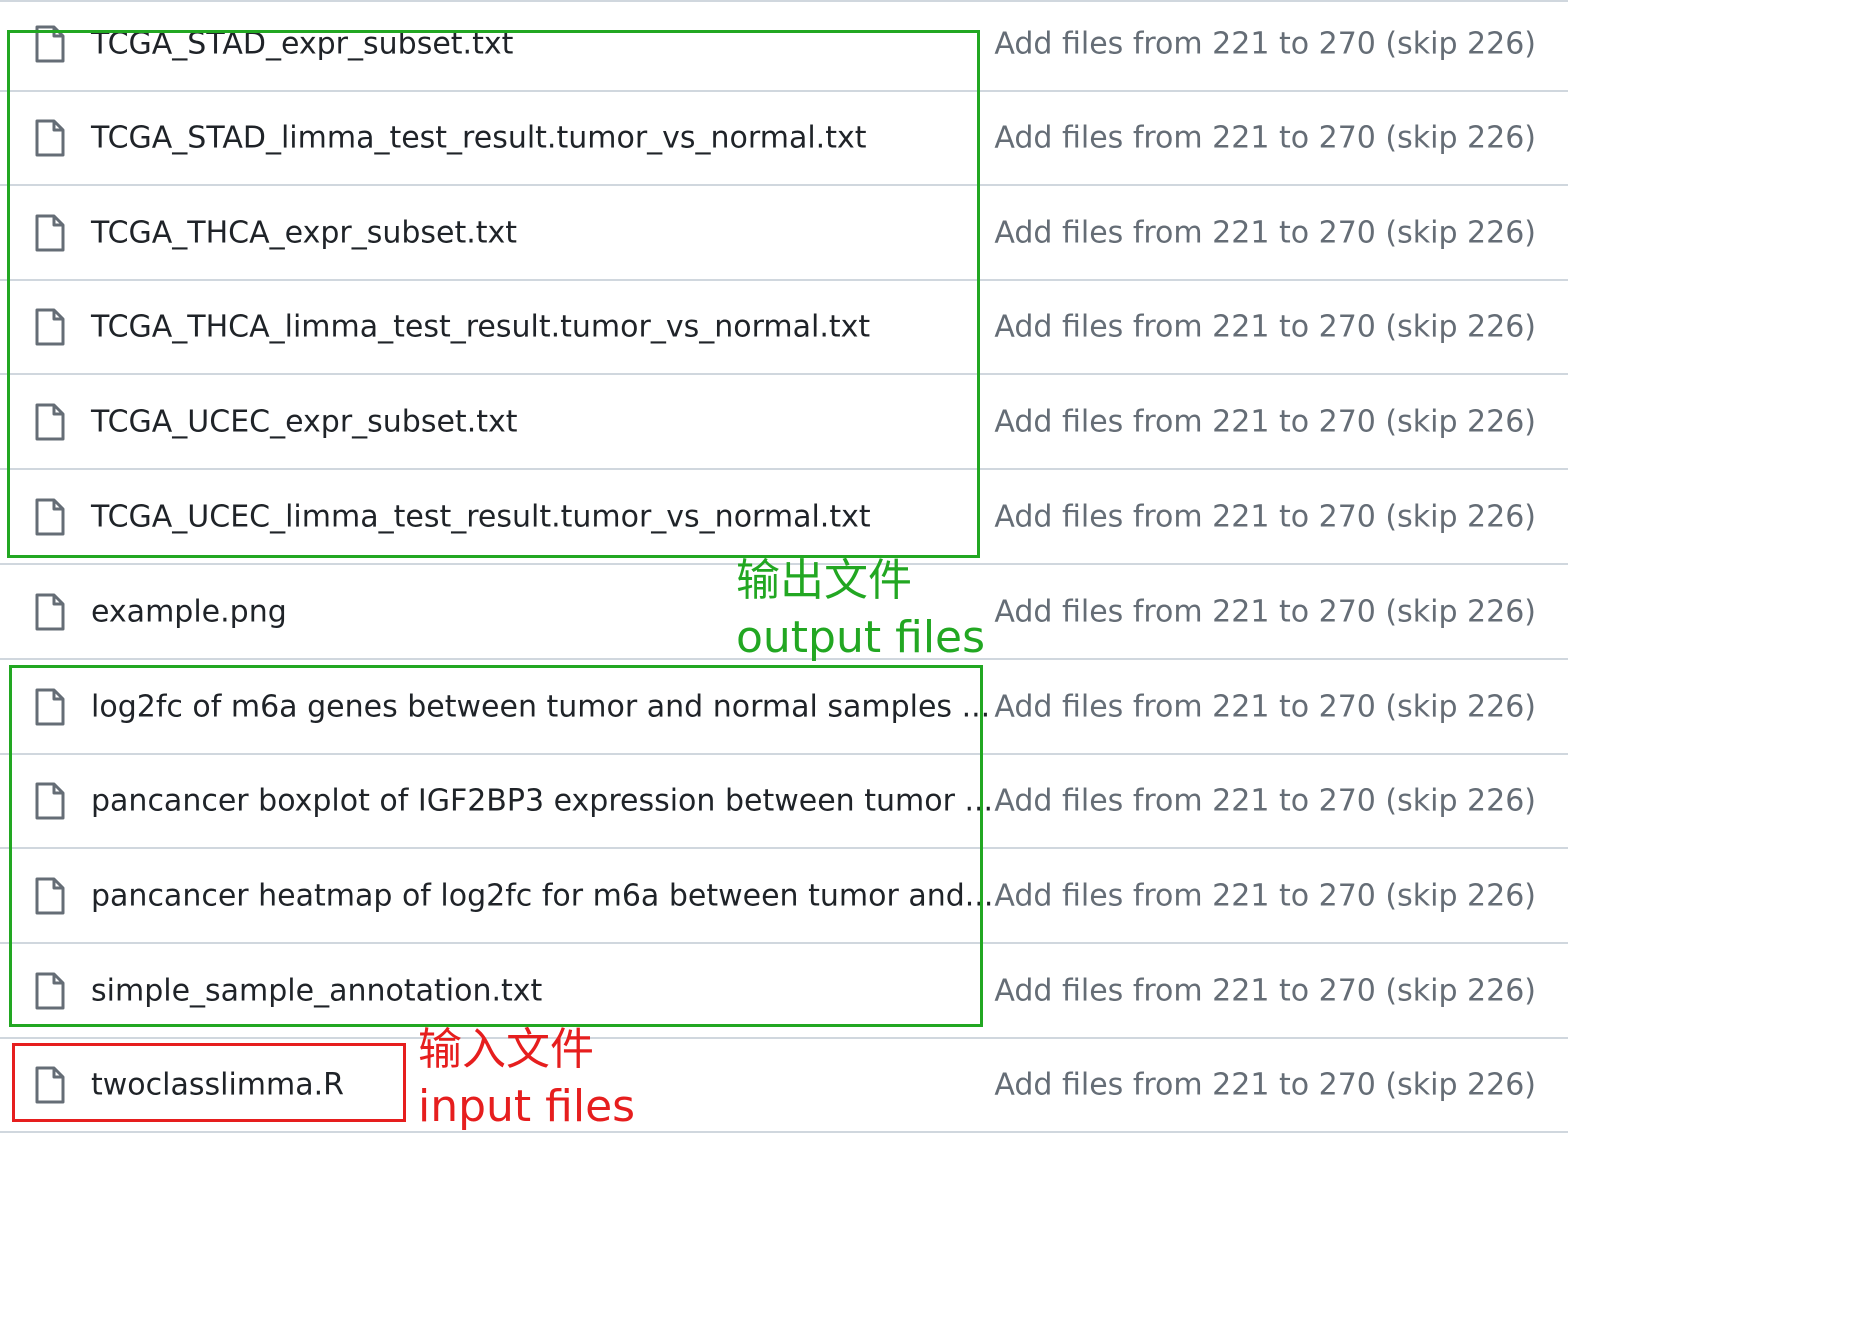 This screenshot has height=1334, width=1851. I want to click on file-name-link: TCGA_STAD_expr_subset.txt, so click(302, 44).